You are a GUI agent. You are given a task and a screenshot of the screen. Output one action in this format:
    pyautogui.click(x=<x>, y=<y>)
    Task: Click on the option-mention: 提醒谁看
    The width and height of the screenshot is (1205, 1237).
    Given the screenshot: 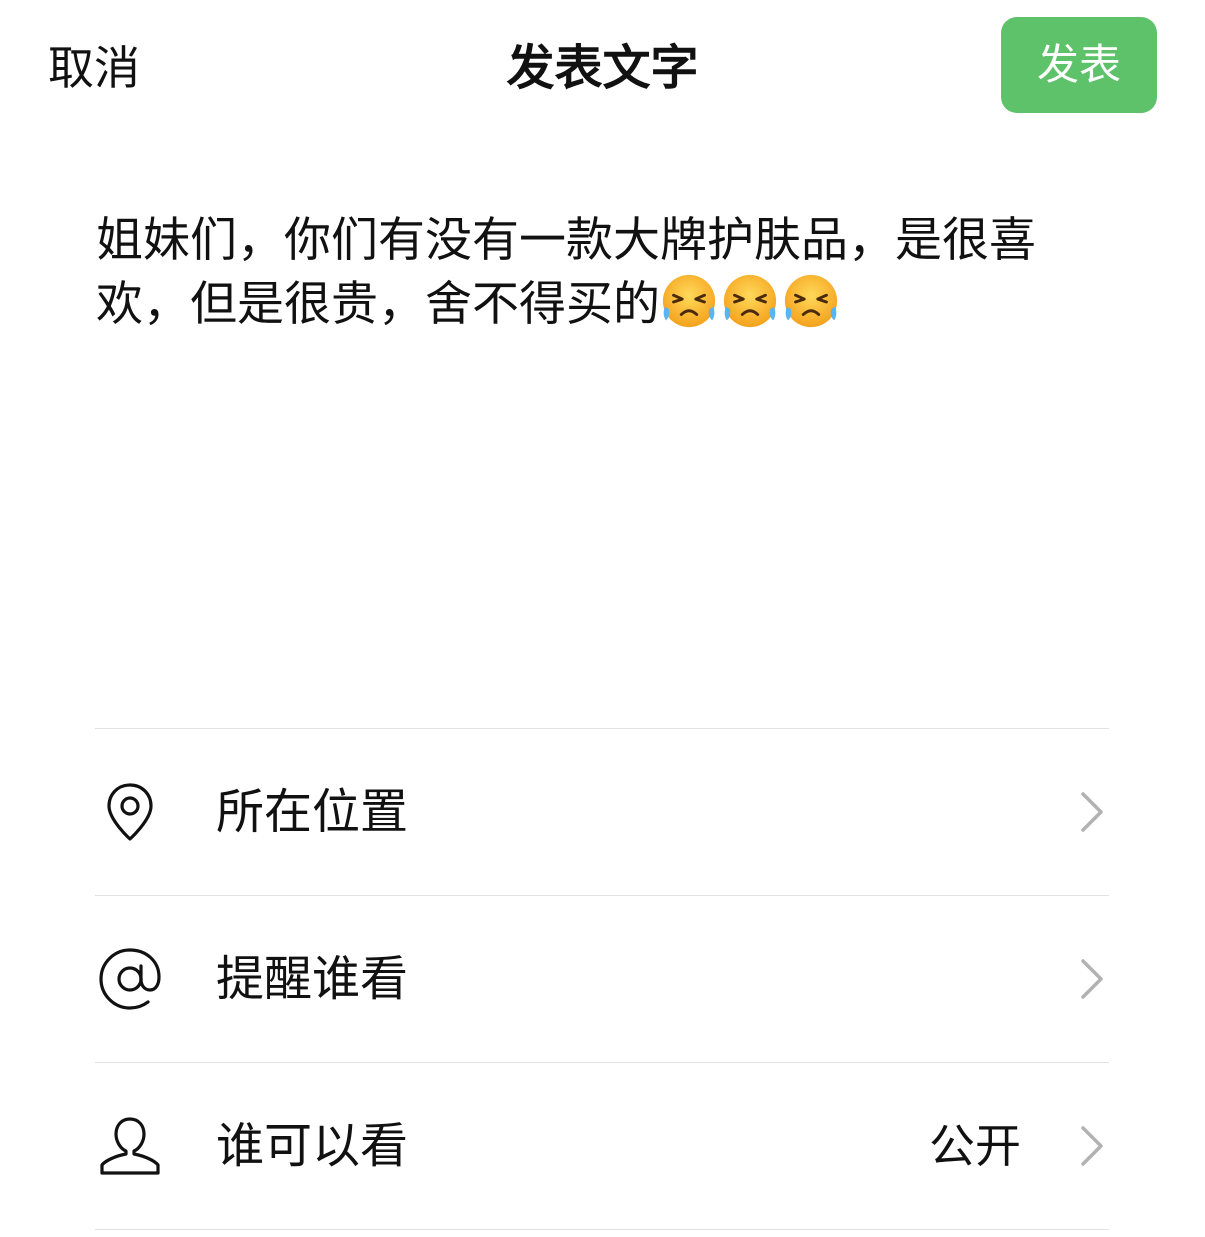 What is the action you would take?
    pyautogui.click(x=602, y=979)
    